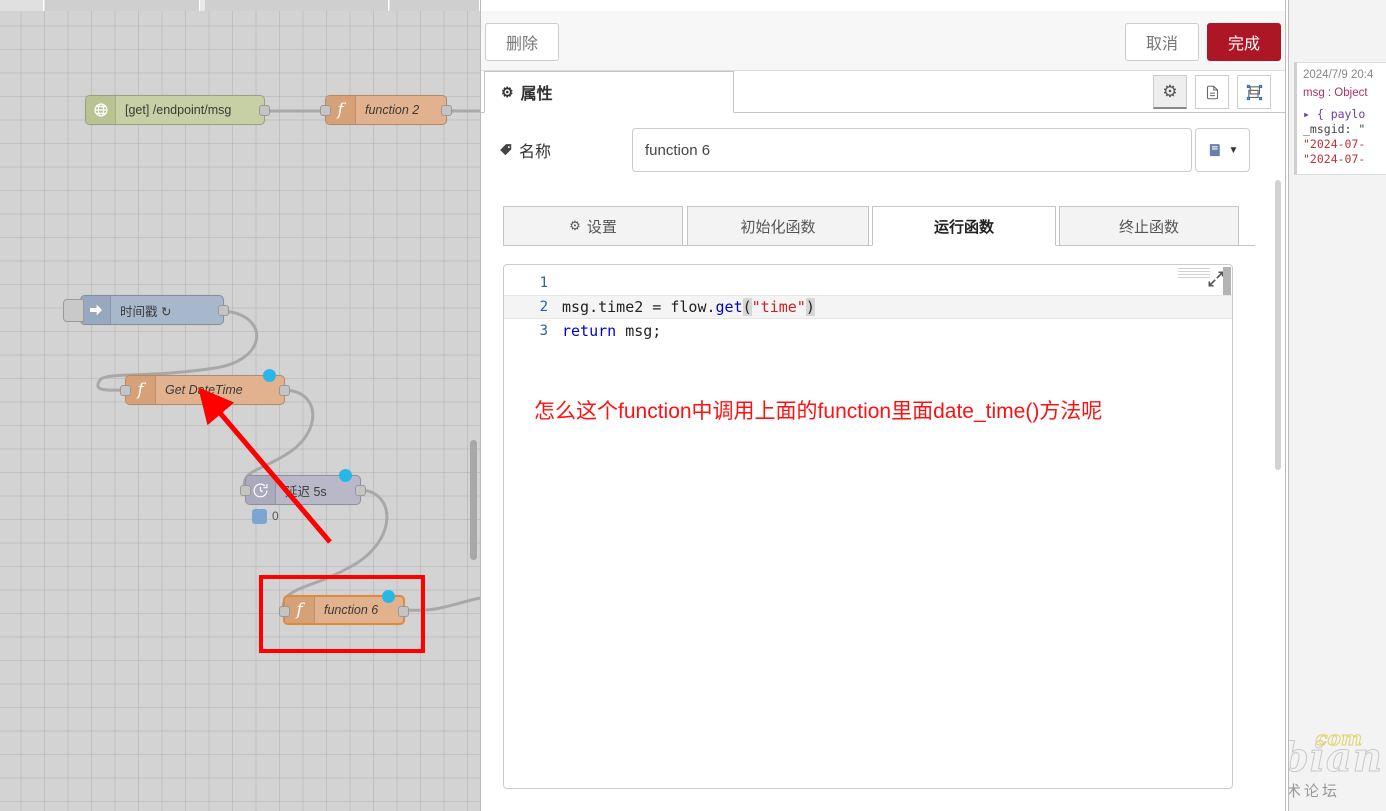 The width and height of the screenshot is (1386, 811). I want to click on tab-on-message-label: 运行函数, so click(963, 227).